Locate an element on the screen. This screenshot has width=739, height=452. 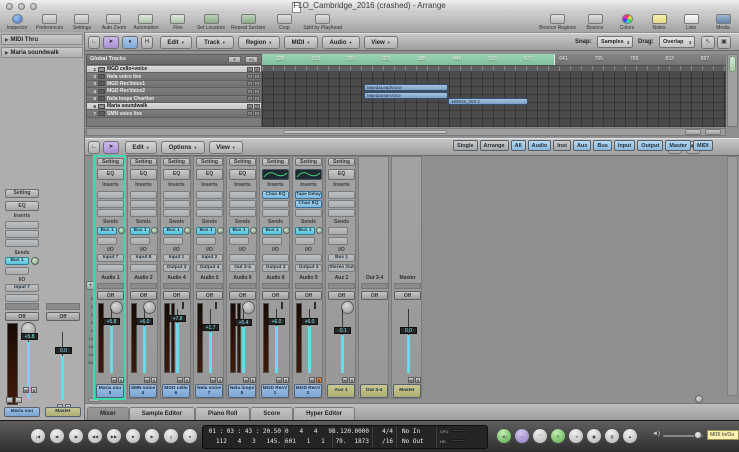
strip-name-tag: Nela voice 7 is located at coordinates (209, 391).